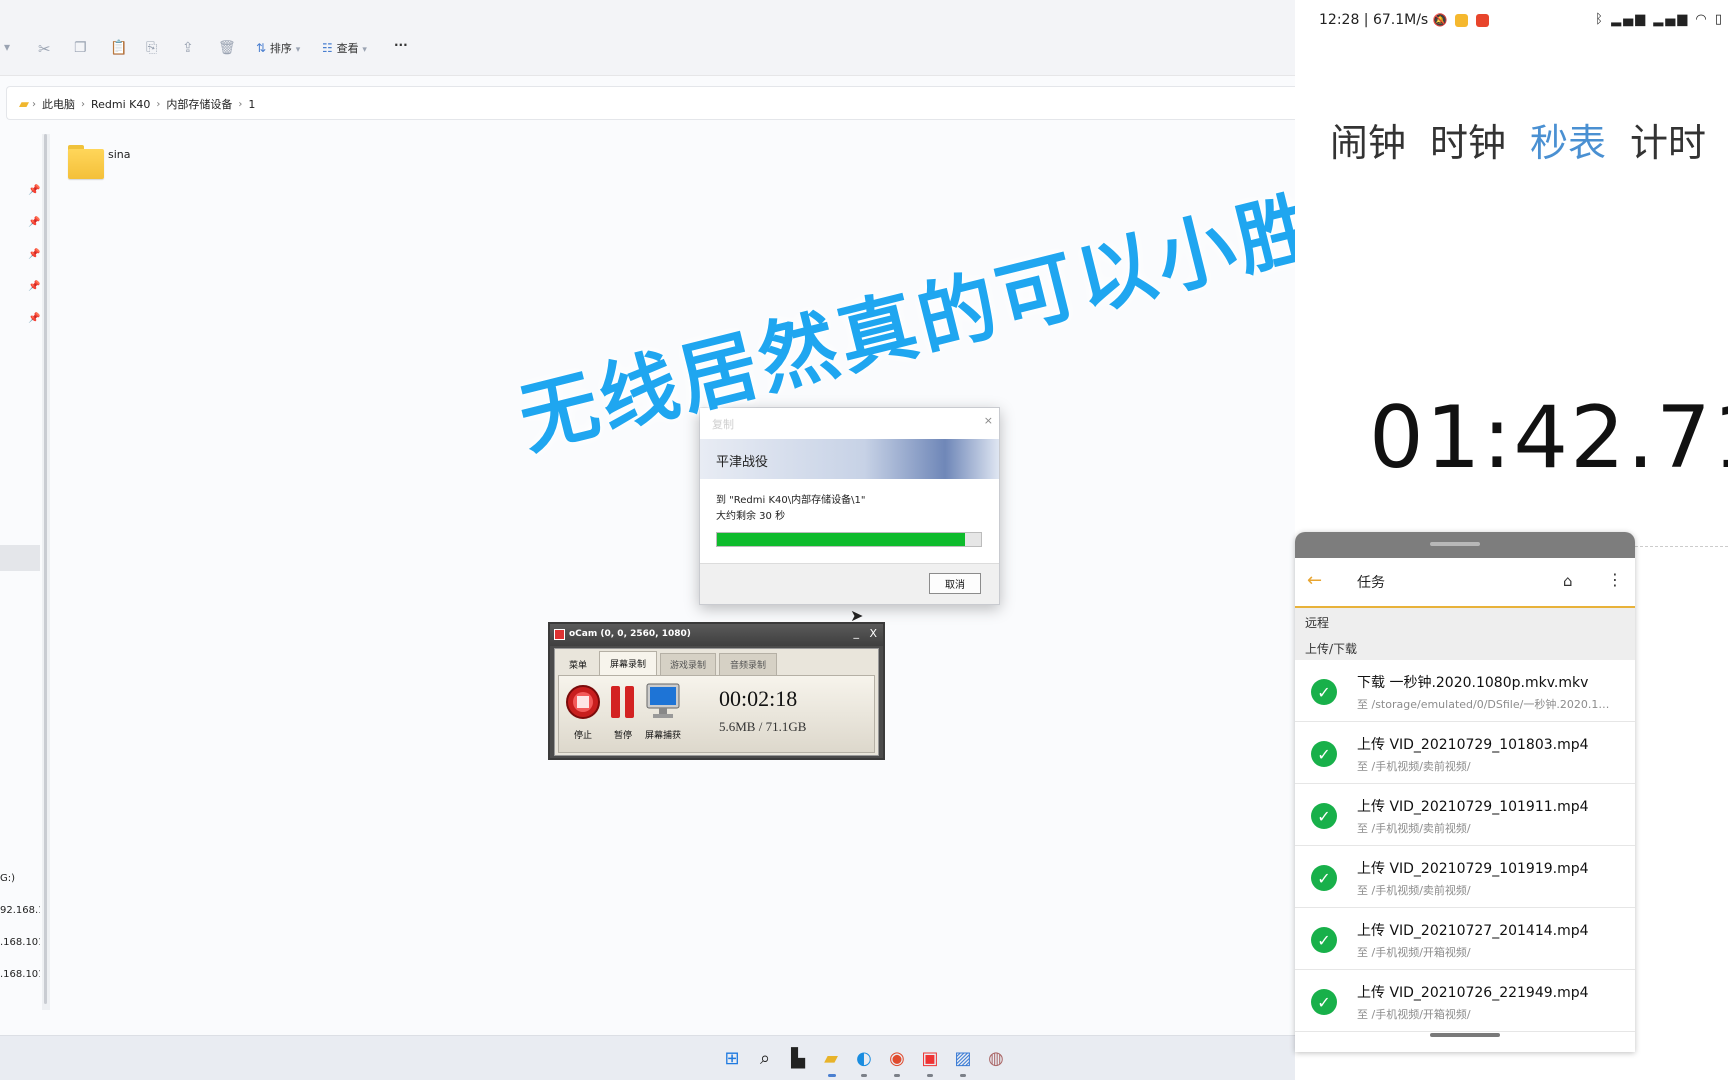 Image resolution: width=1728 pixels, height=1080 pixels. Describe the element at coordinates (650, 103) in the screenshot. I see `address-bar: ▰ › 此电脑 › Redmi K40 › 内部存储设备 › 1` at that location.